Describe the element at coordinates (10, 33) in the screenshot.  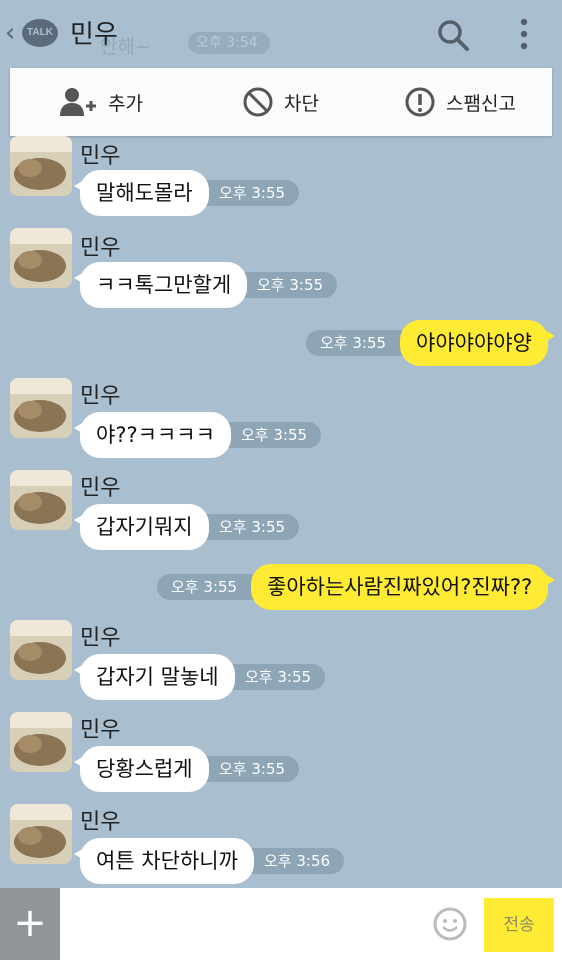
I see `chevron-left-icon: ‹` at that location.